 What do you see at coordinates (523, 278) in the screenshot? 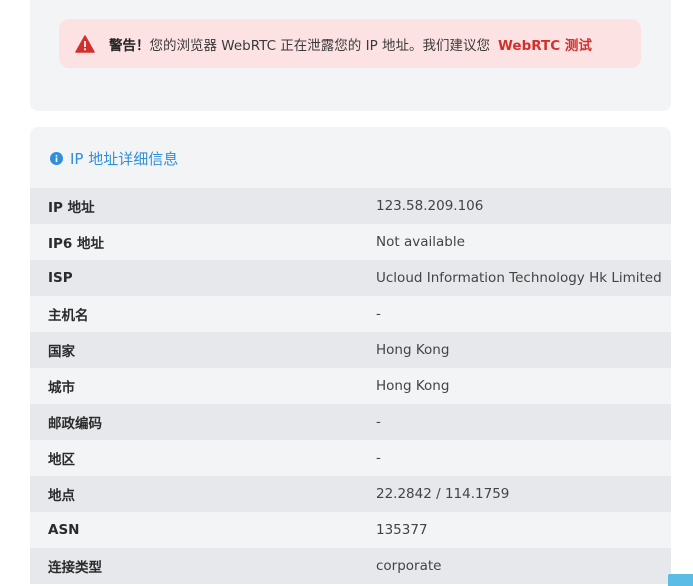
I see `row-value: Ucloud Information Technology Hk Limited` at bounding box center [523, 278].